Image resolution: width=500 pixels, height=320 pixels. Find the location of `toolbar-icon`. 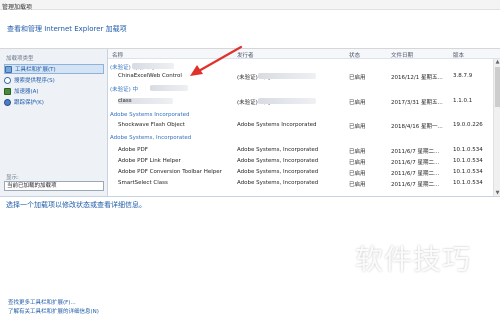

toolbar-icon is located at coordinates (8, 69).